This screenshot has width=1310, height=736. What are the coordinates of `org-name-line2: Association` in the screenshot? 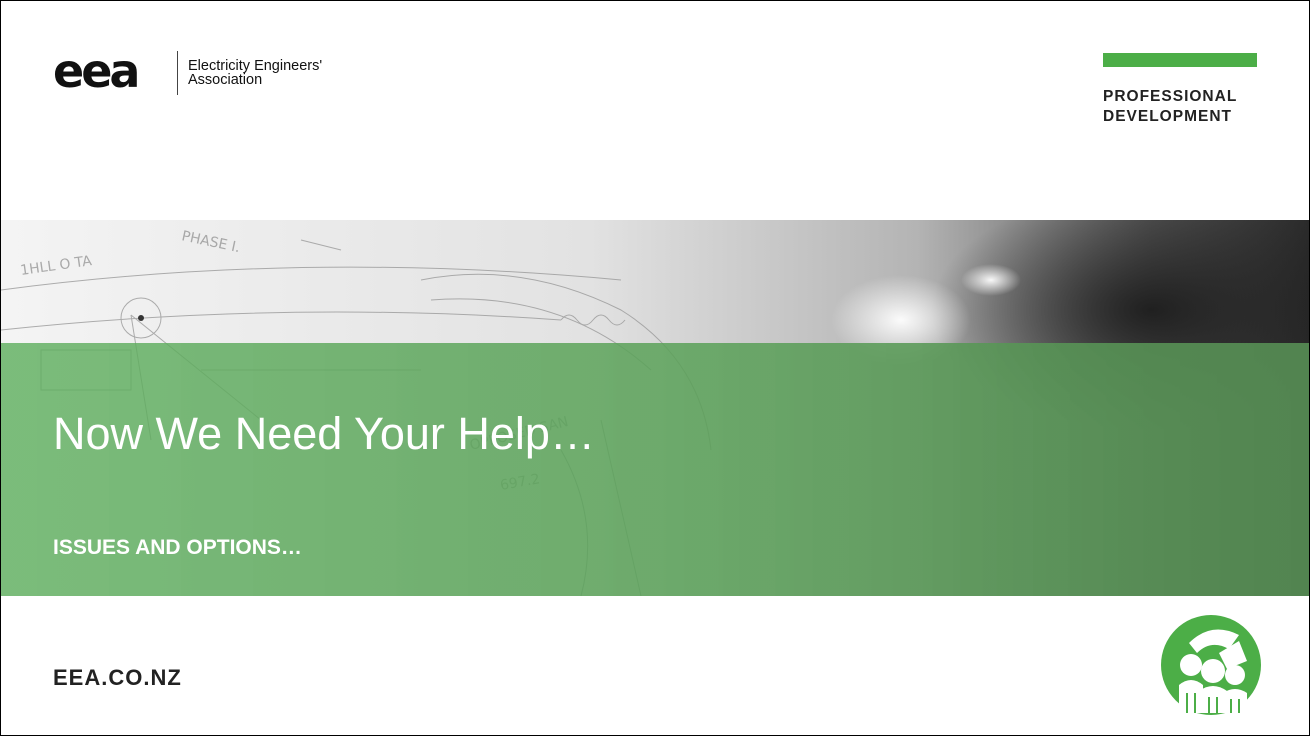 It's located at (225, 80).